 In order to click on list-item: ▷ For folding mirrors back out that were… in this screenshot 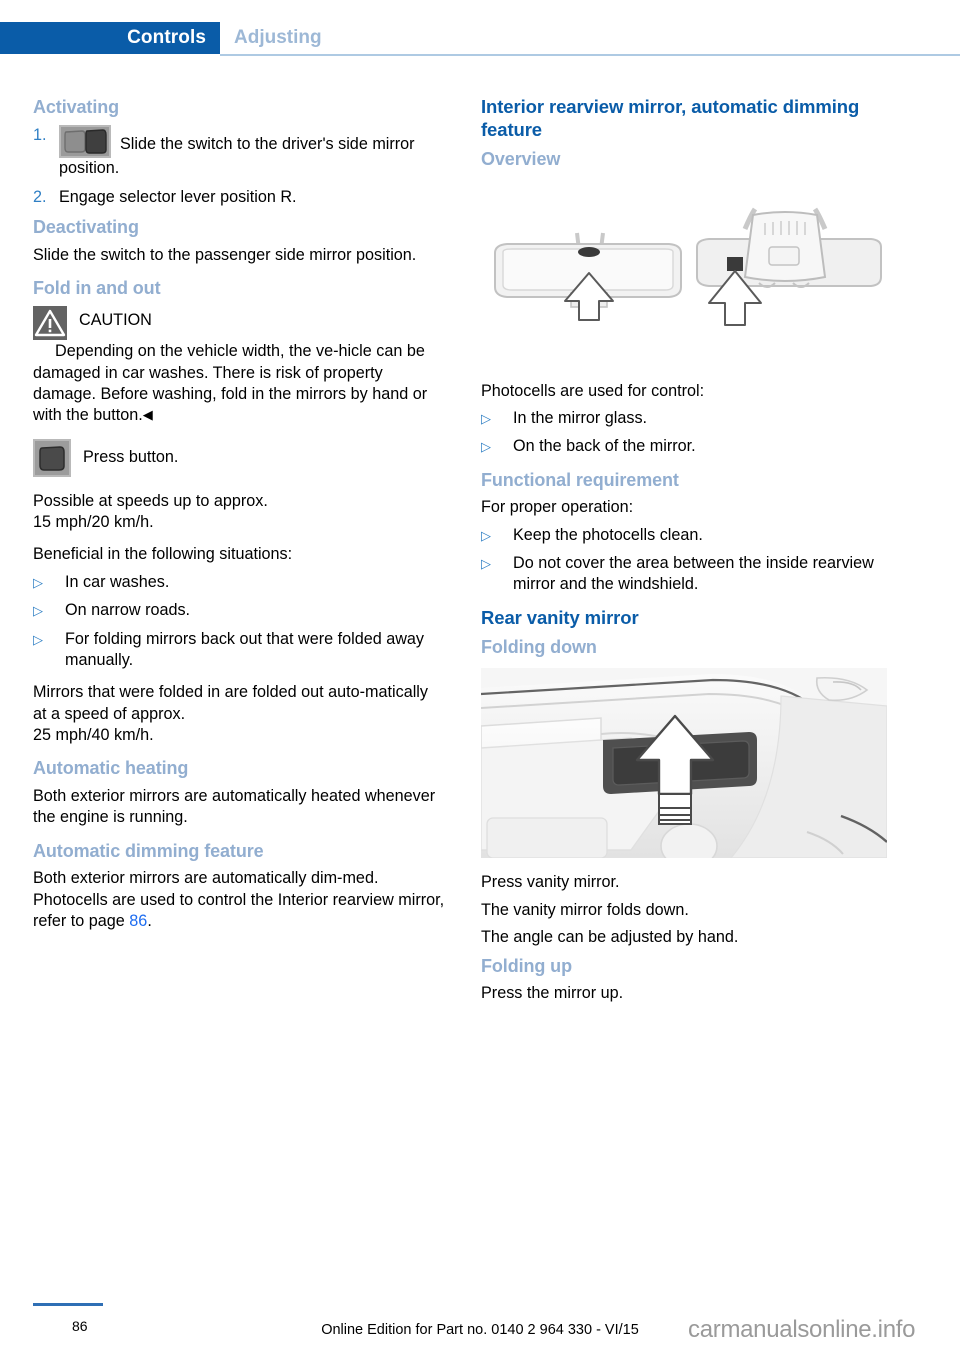, I will do `click(239, 650)`.